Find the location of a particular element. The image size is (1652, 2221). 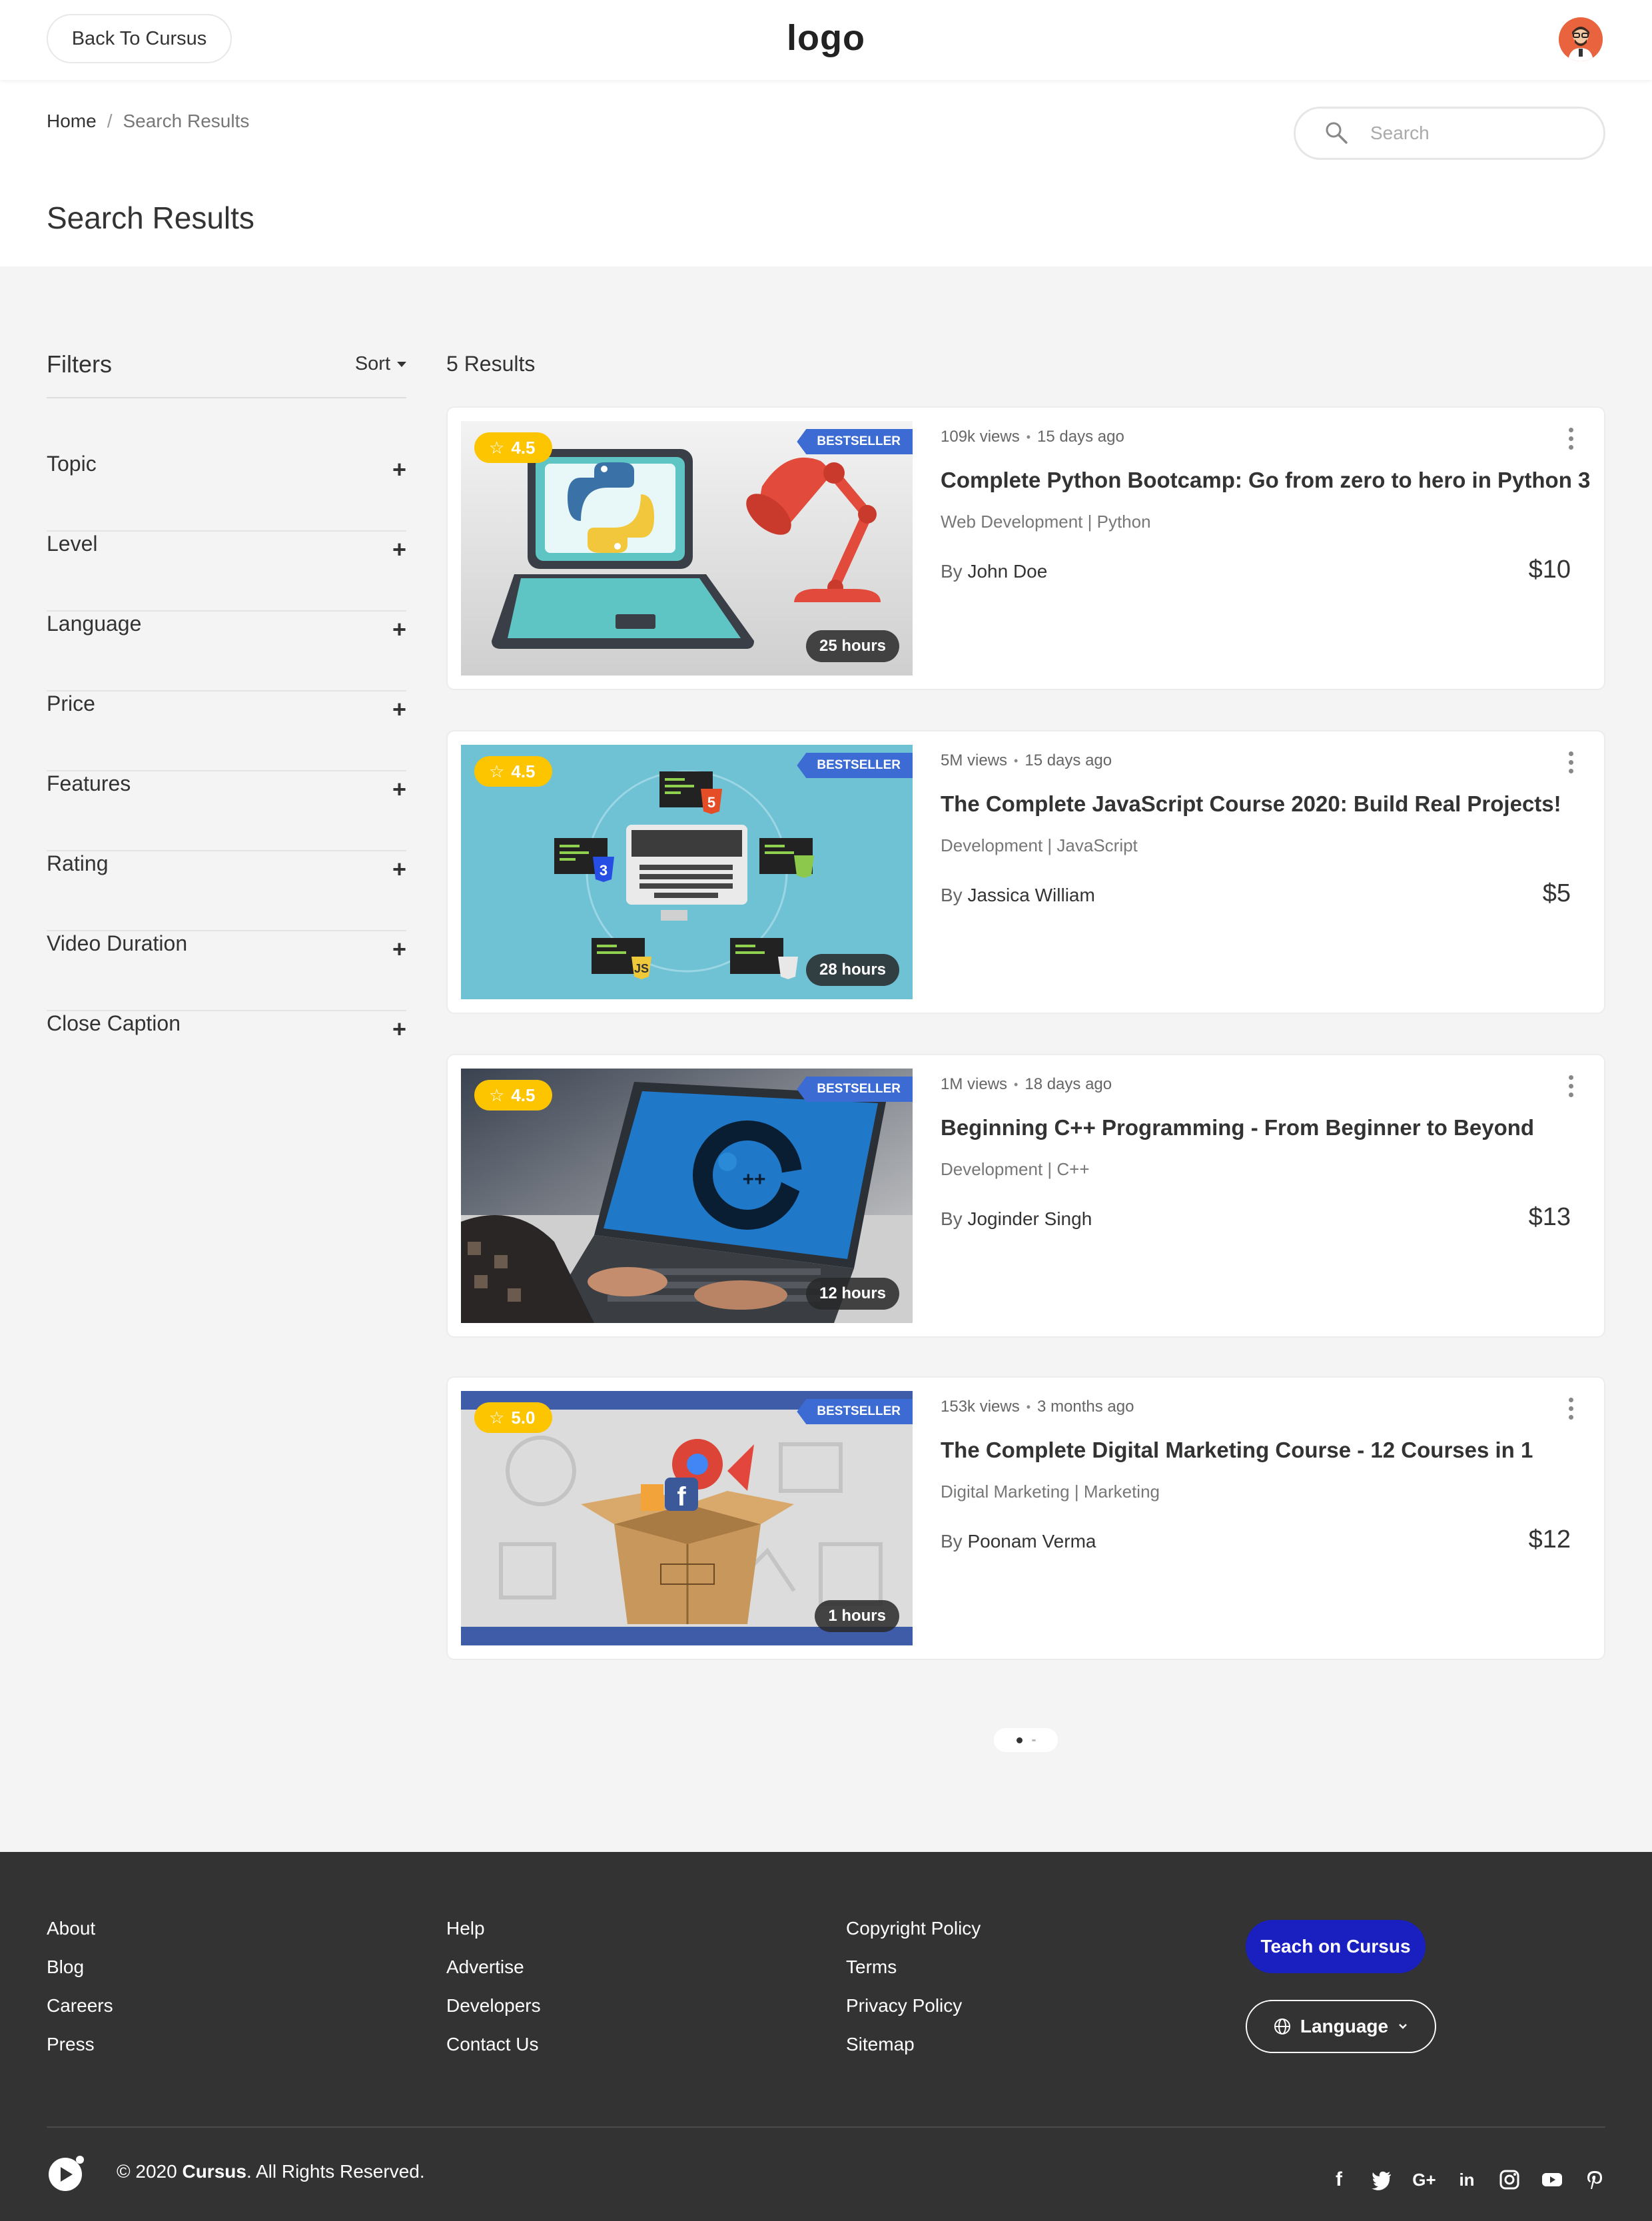

sort-dropdown: Sort is located at coordinates (380, 364).